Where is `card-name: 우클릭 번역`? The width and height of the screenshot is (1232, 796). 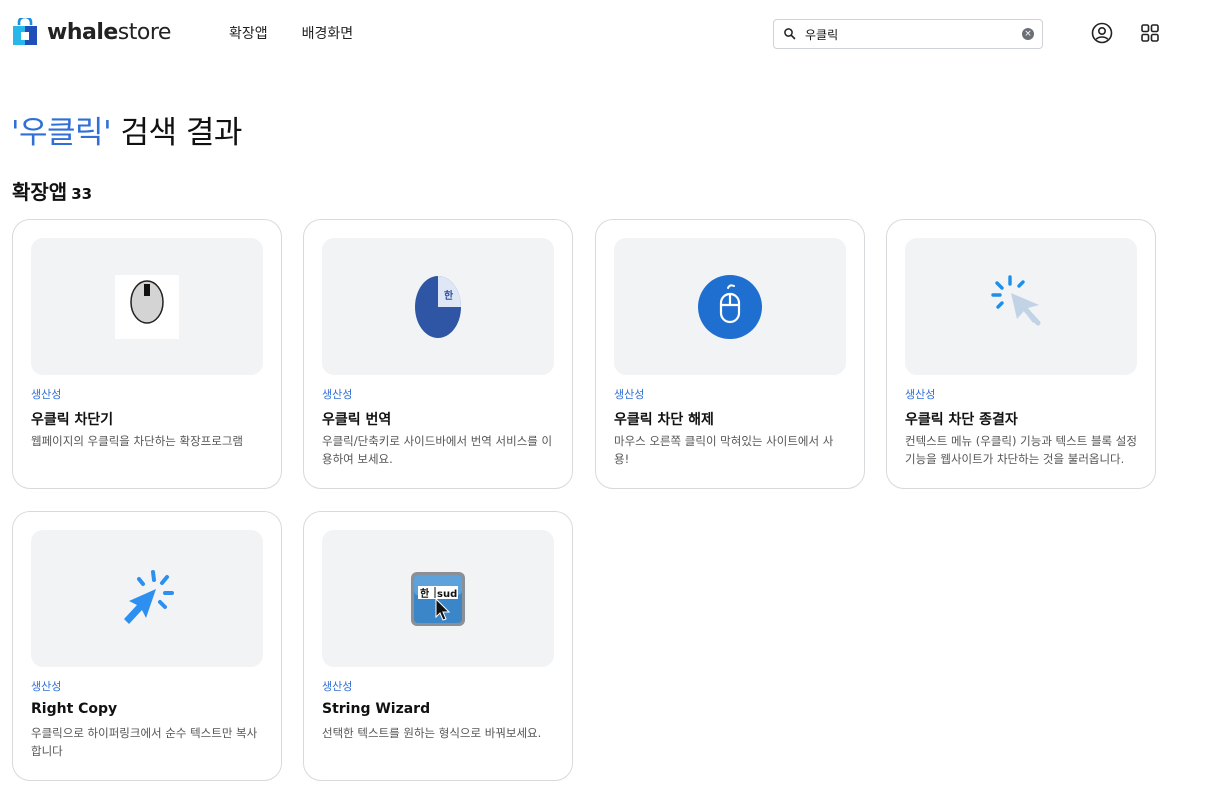 card-name: 우클릭 번역 is located at coordinates (357, 420).